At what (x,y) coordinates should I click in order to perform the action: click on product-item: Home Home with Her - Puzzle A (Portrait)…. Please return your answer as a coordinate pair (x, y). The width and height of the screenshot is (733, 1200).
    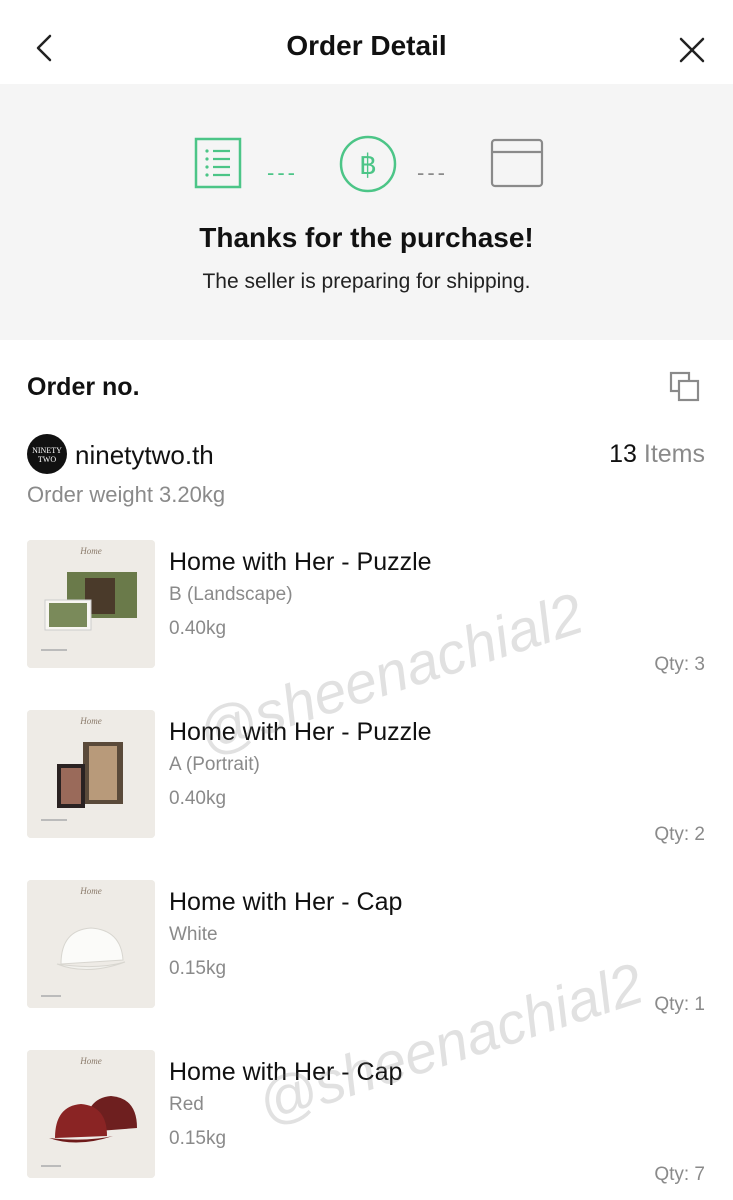
    Looking at the image, I should click on (366, 795).